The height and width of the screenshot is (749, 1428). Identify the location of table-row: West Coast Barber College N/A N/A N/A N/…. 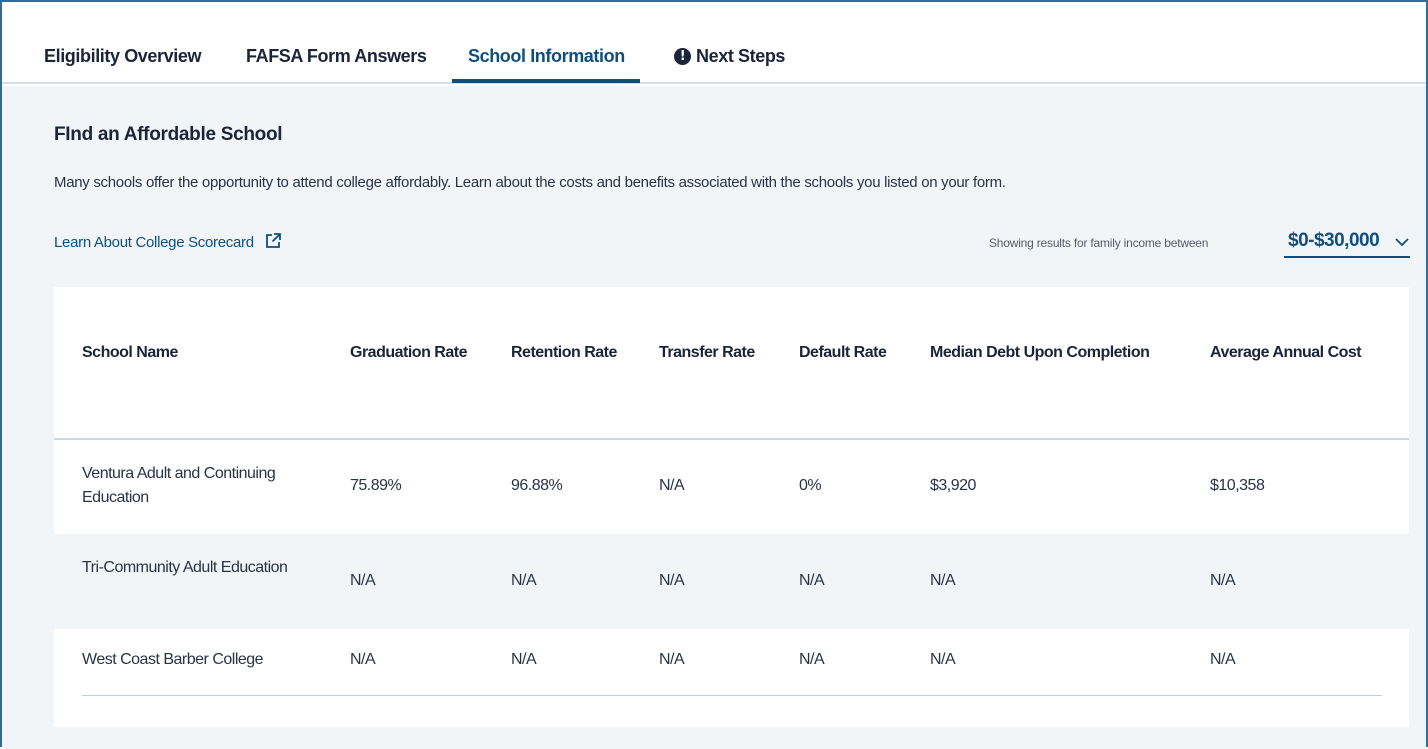
(731, 662).